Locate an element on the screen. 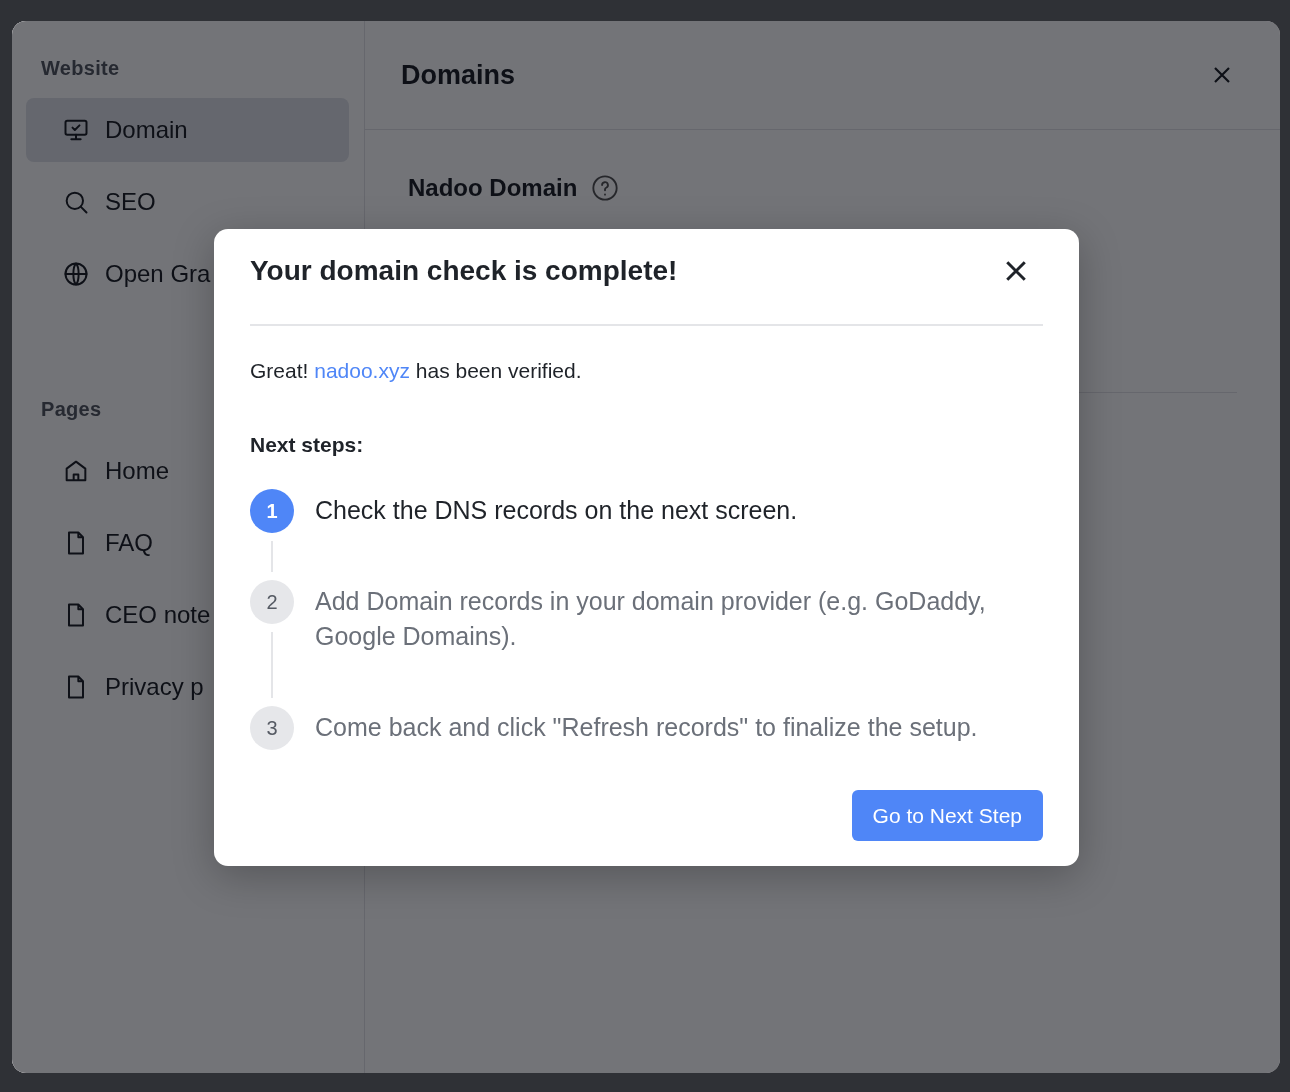  step-number: 2 is located at coordinates (272, 602).